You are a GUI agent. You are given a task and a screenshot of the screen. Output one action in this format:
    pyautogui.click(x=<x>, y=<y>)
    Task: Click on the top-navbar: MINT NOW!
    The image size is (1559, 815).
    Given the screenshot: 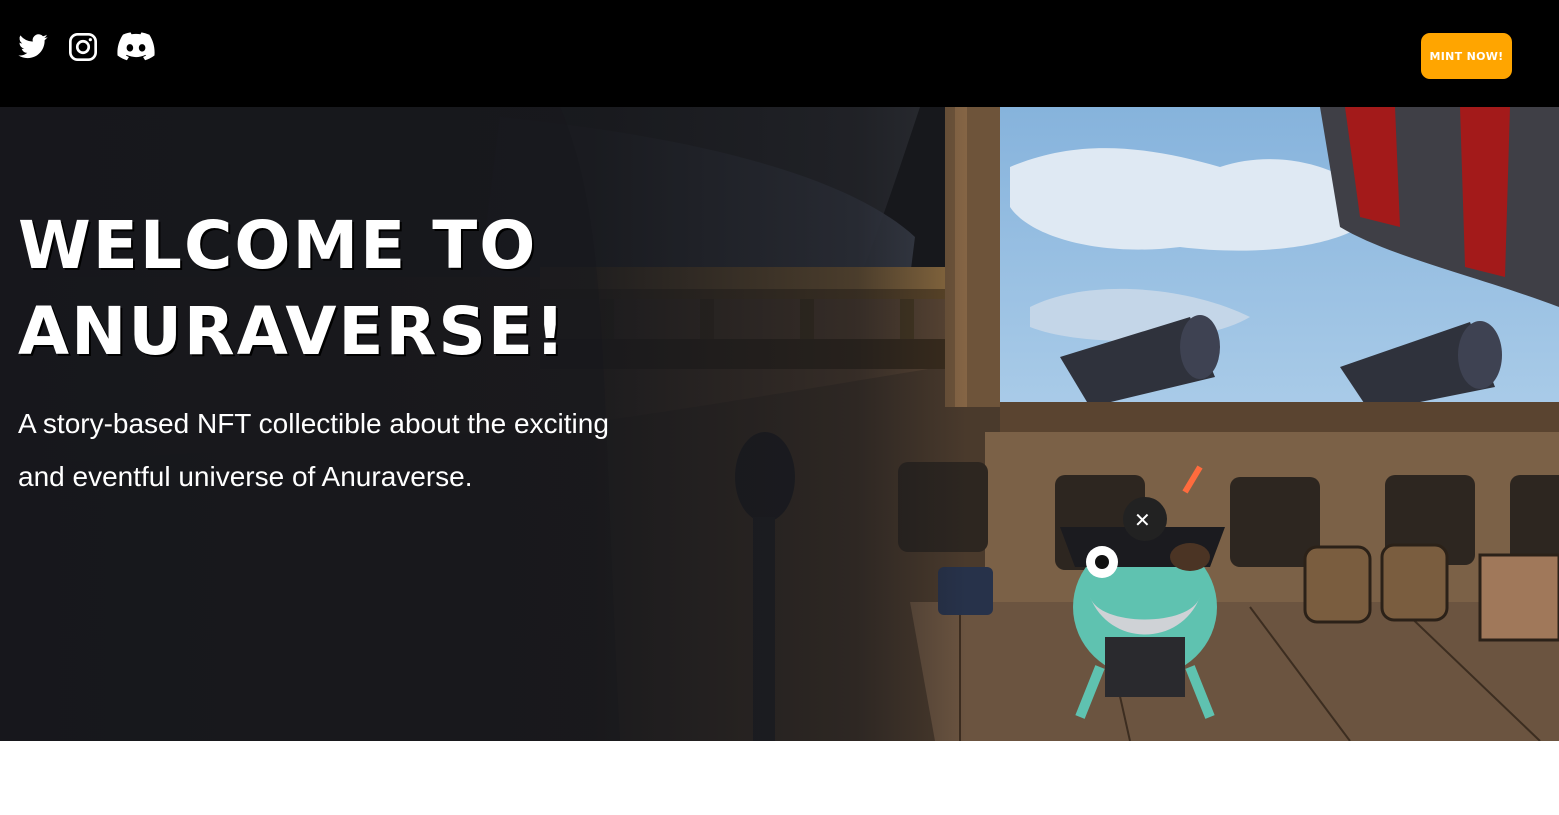 What is the action you would take?
    pyautogui.click(x=779, y=53)
    